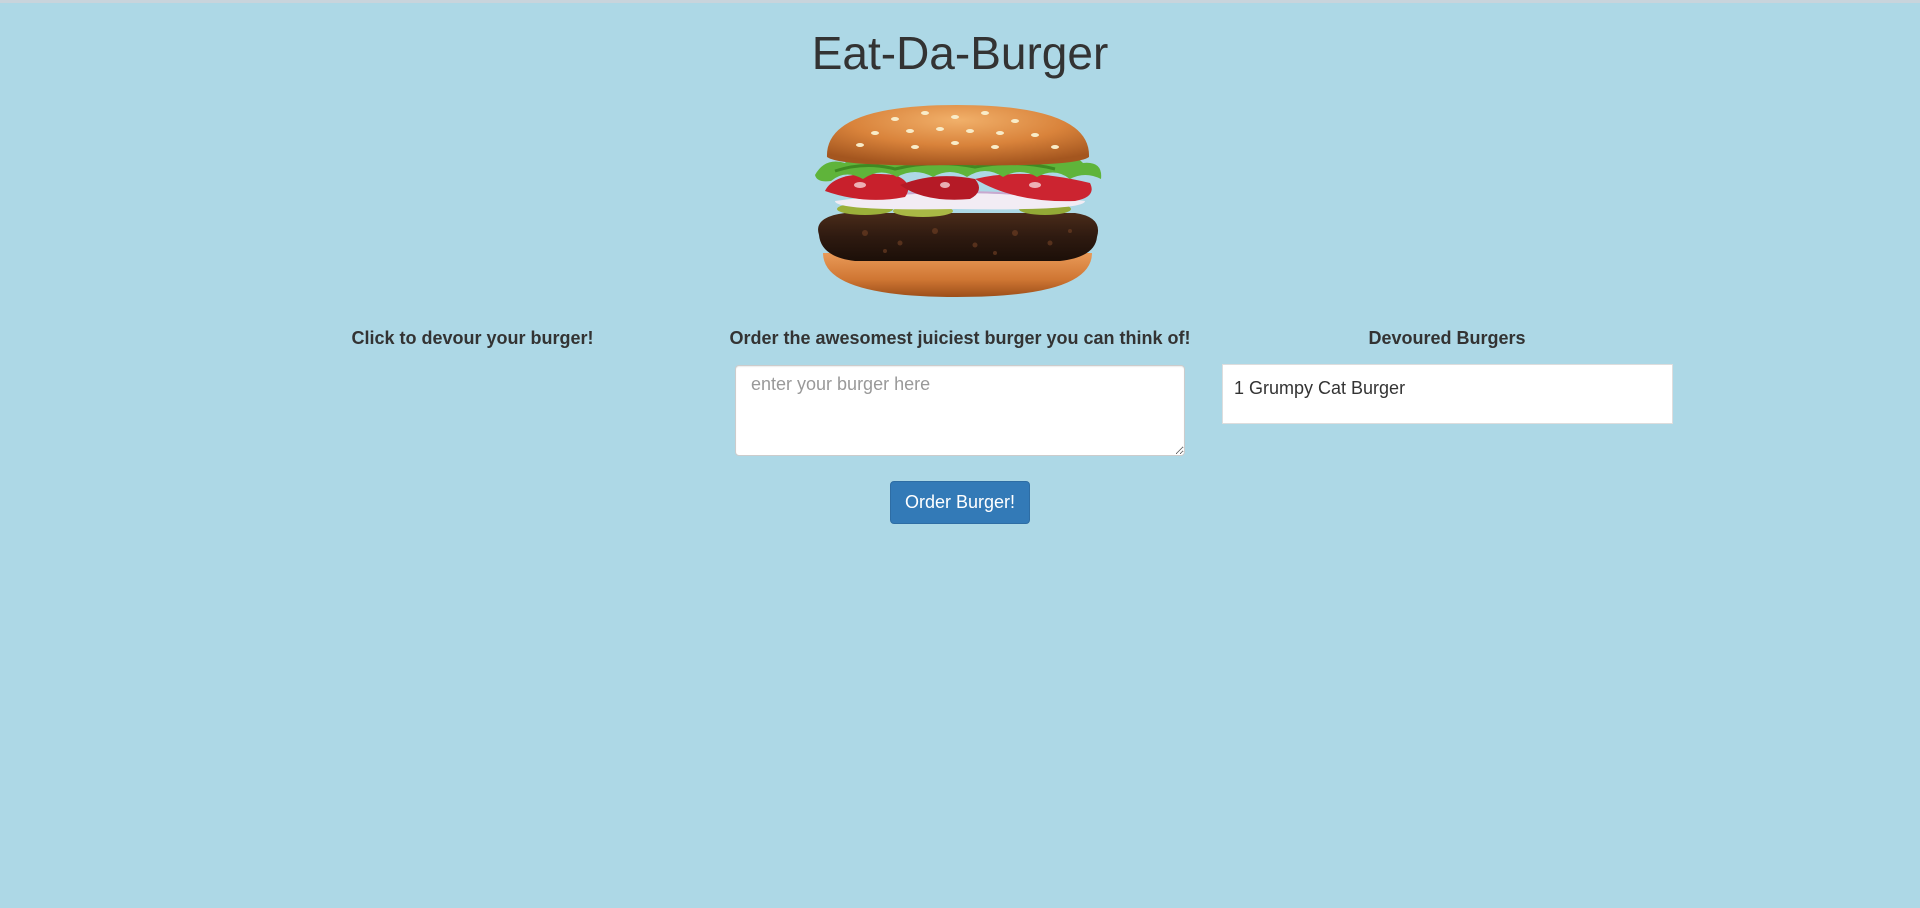 The height and width of the screenshot is (908, 1920). What do you see at coordinates (960, 410) in the screenshot?
I see `burger-name-input` at bounding box center [960, 410].